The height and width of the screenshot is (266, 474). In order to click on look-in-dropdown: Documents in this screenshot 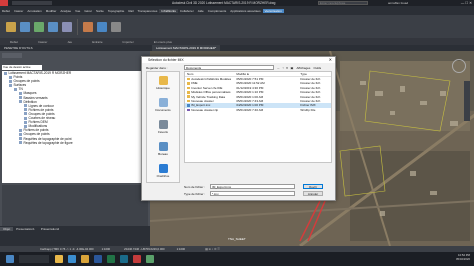, I will do `click(229, 67)`.